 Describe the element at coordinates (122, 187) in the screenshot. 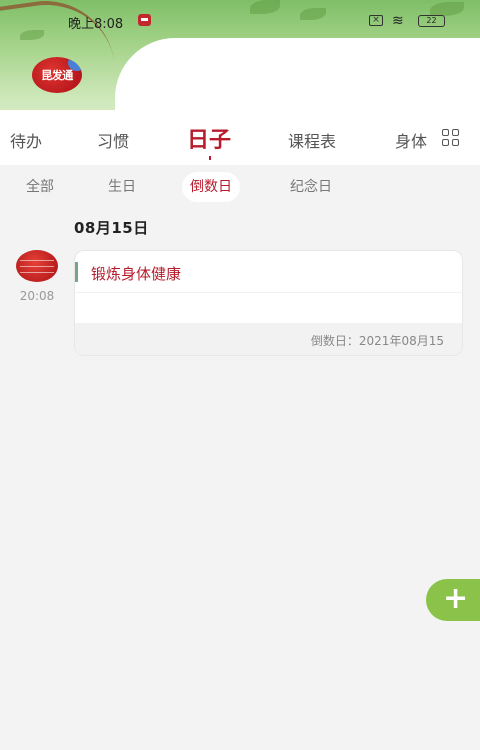

I see `filter-birthday: 生日` at that location.